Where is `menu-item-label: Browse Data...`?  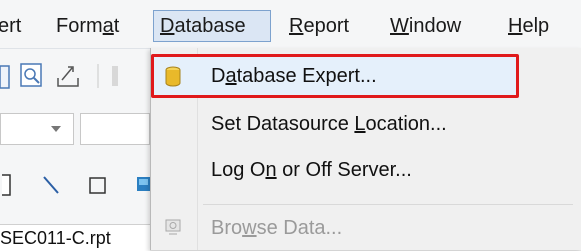 menu-item-label: Browse Data... is located at coordinates (277, 228).